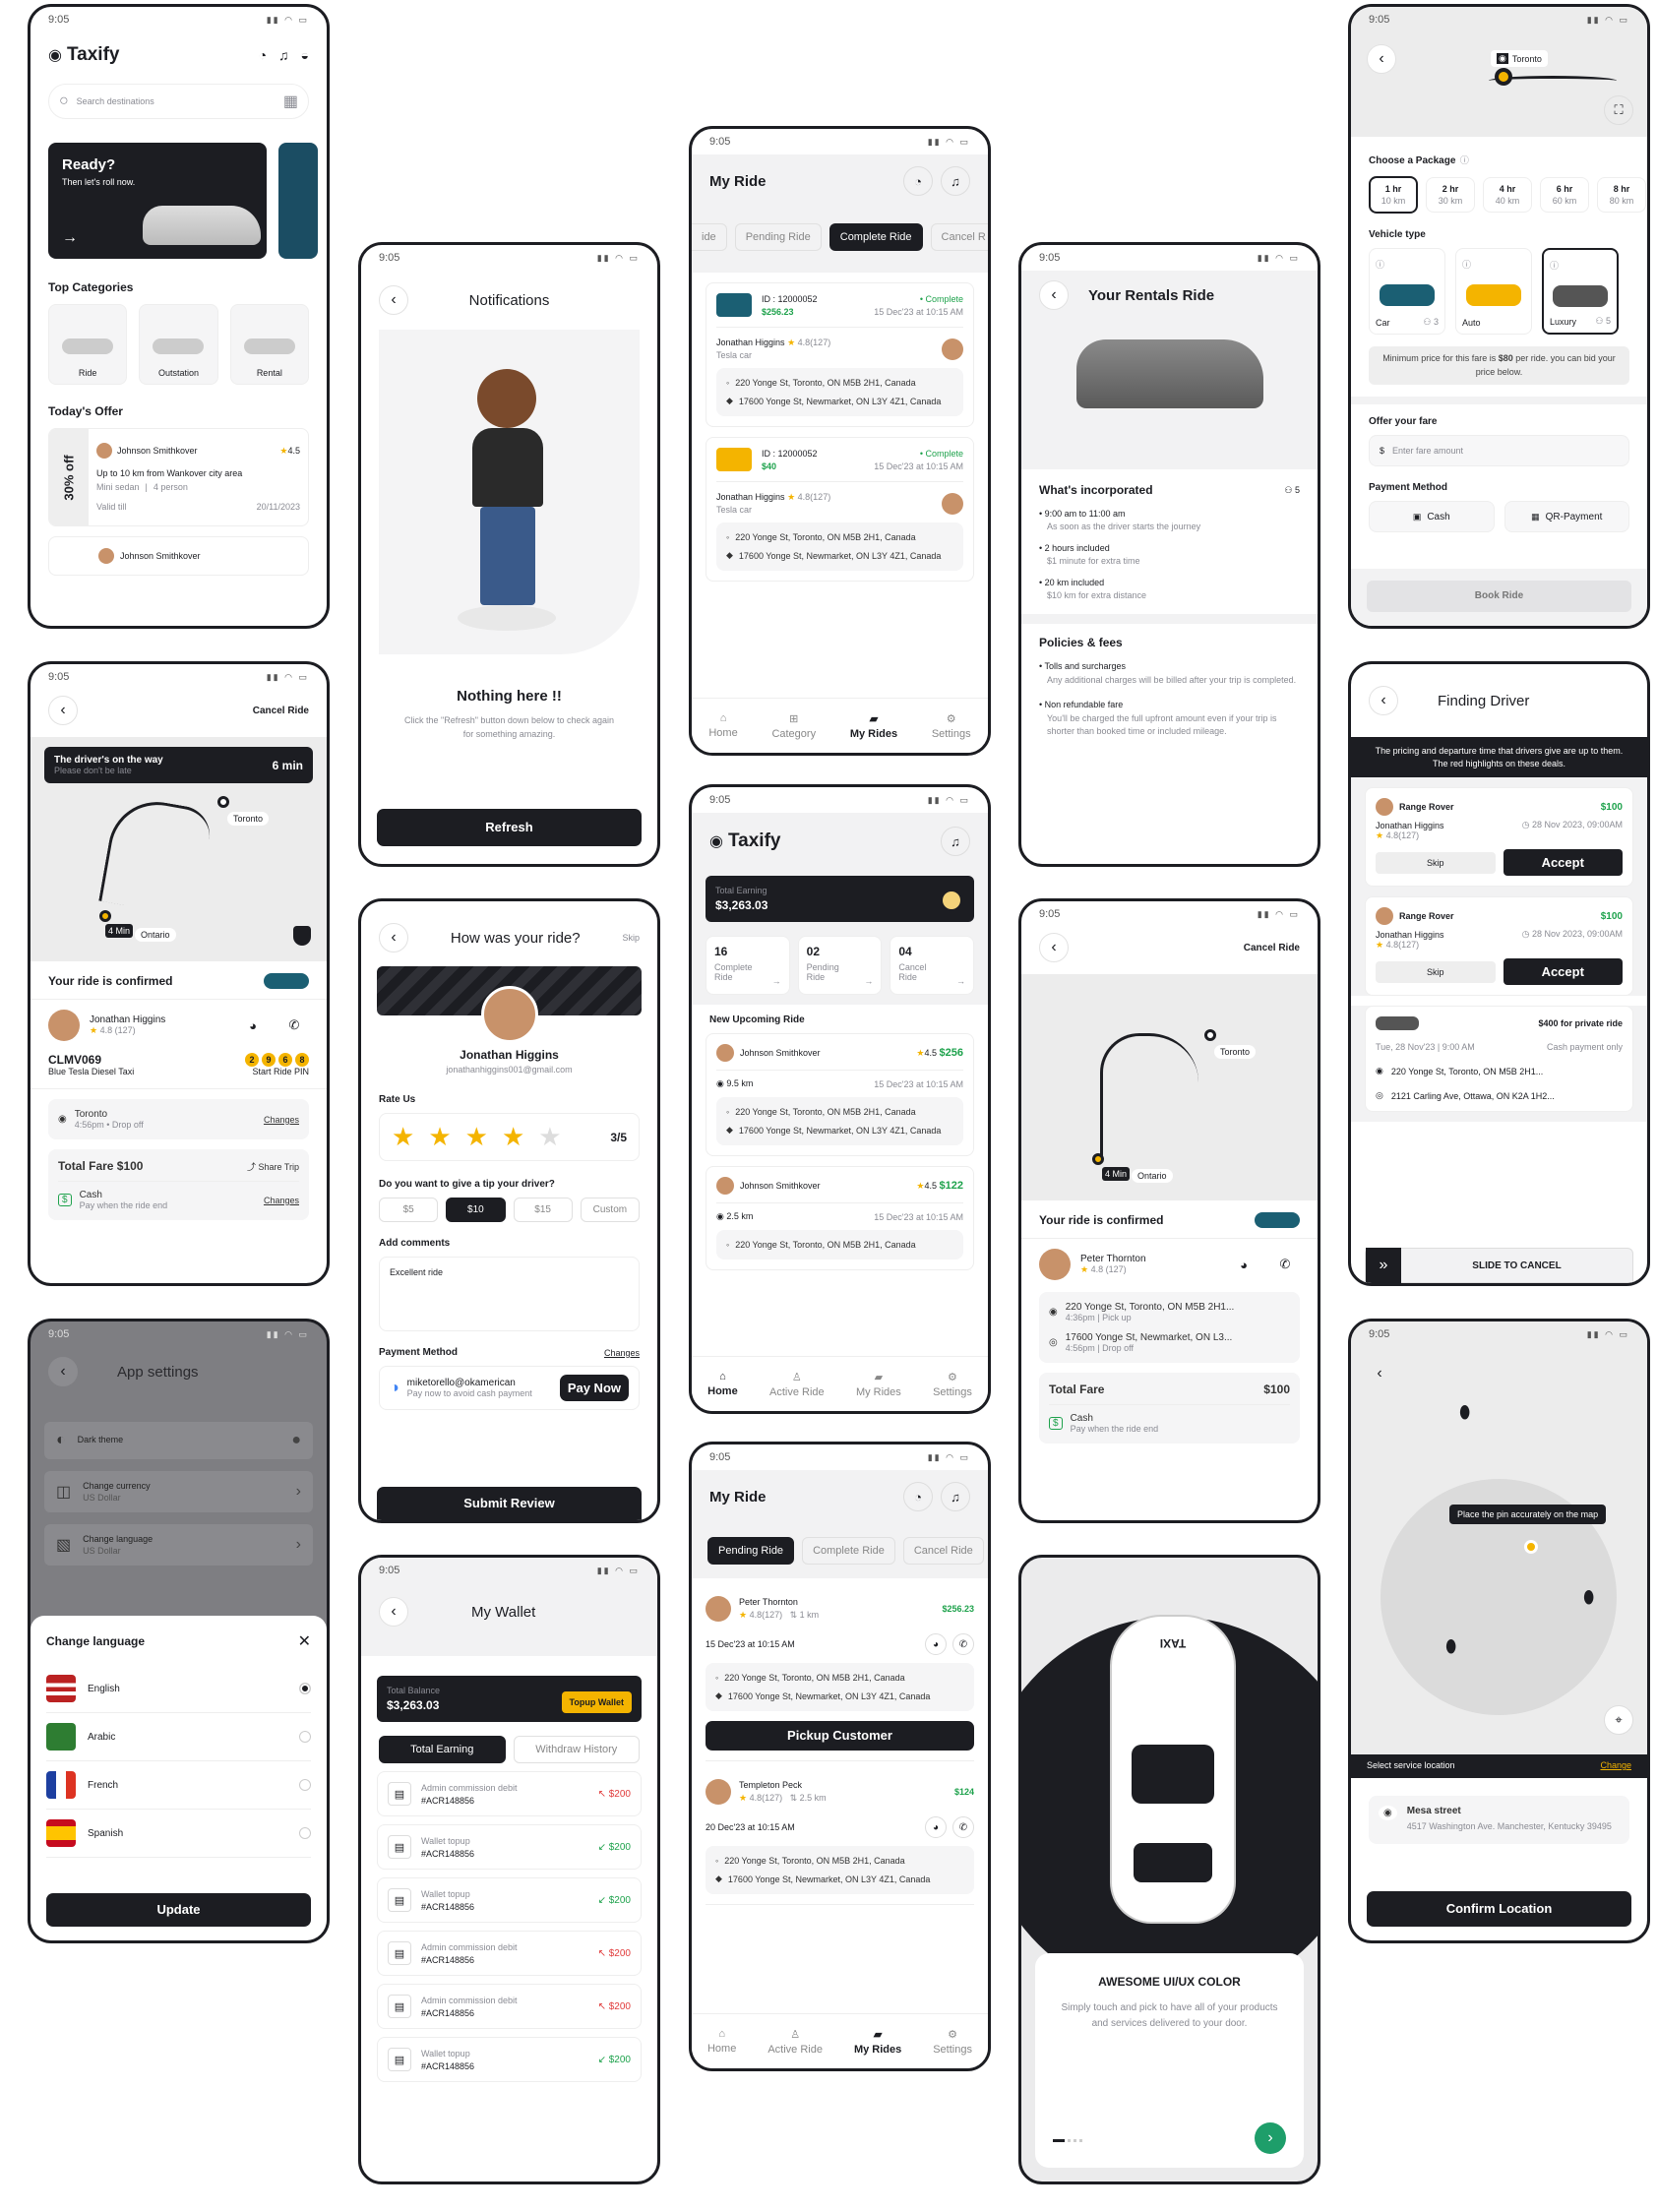 This screenshot has width=1657, height=2212. What do you see at coordinates (178, 1834) in the screenshot?
I see `language-option: Spanish` at bounding box center [178, 1834].